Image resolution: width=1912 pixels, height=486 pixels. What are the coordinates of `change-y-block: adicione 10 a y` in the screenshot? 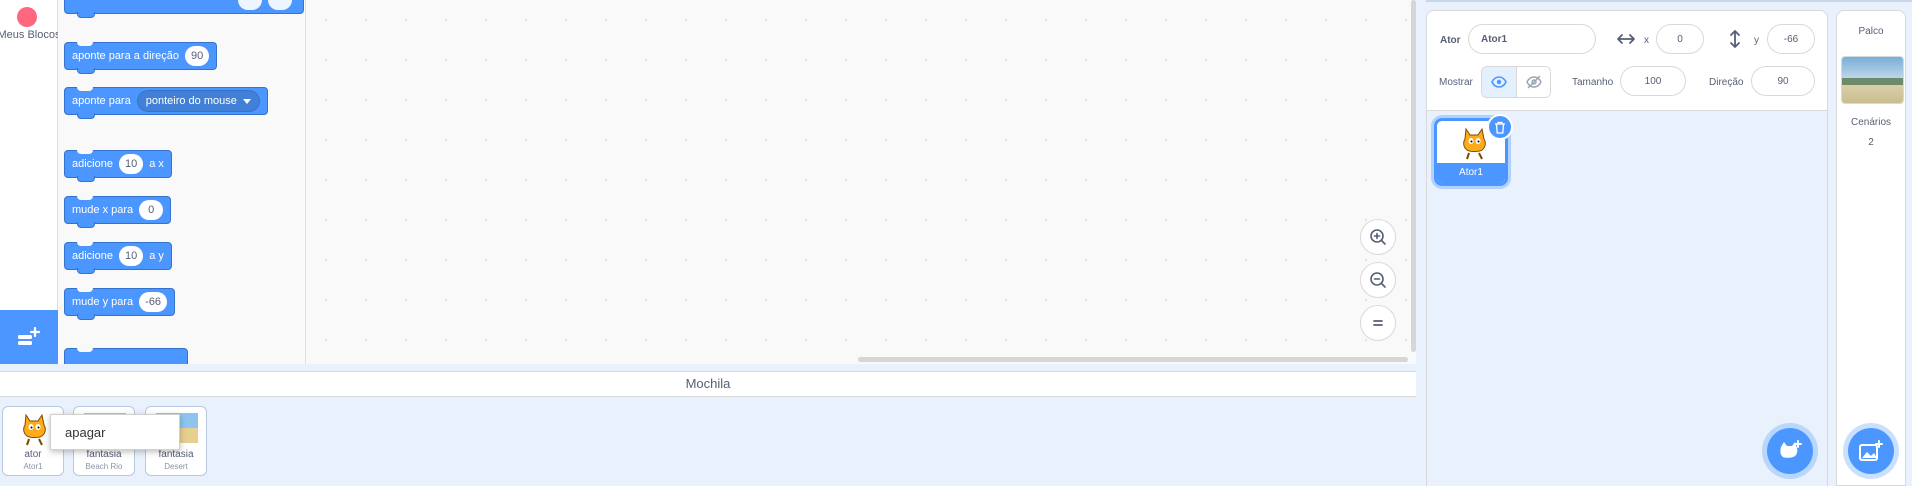 It's located at (118, 258).